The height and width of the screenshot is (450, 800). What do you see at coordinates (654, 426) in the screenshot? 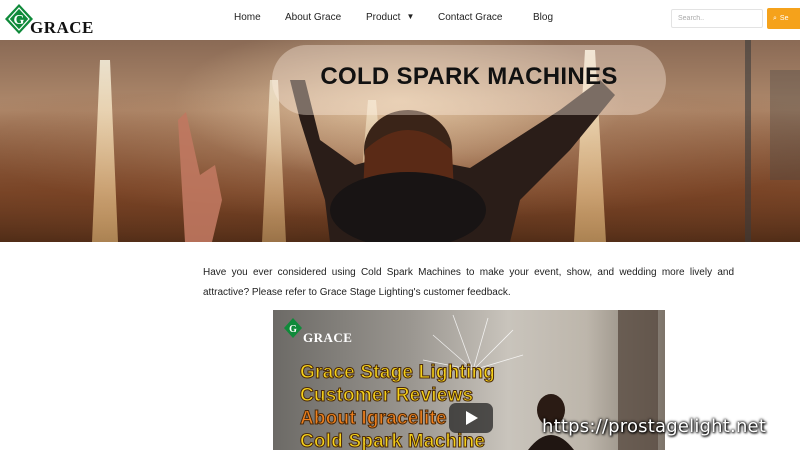
I see `watermark-text: https://prostagelight.net` at bounding box center [654, 426].